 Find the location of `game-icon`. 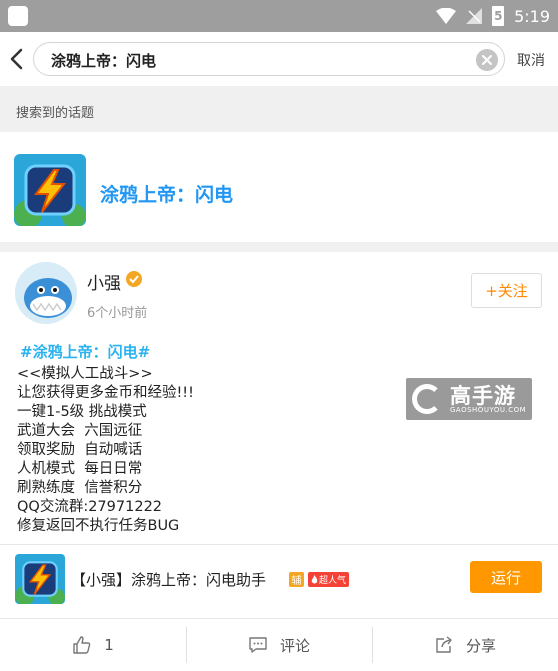

game-icon is located at coordinates (50, 190).